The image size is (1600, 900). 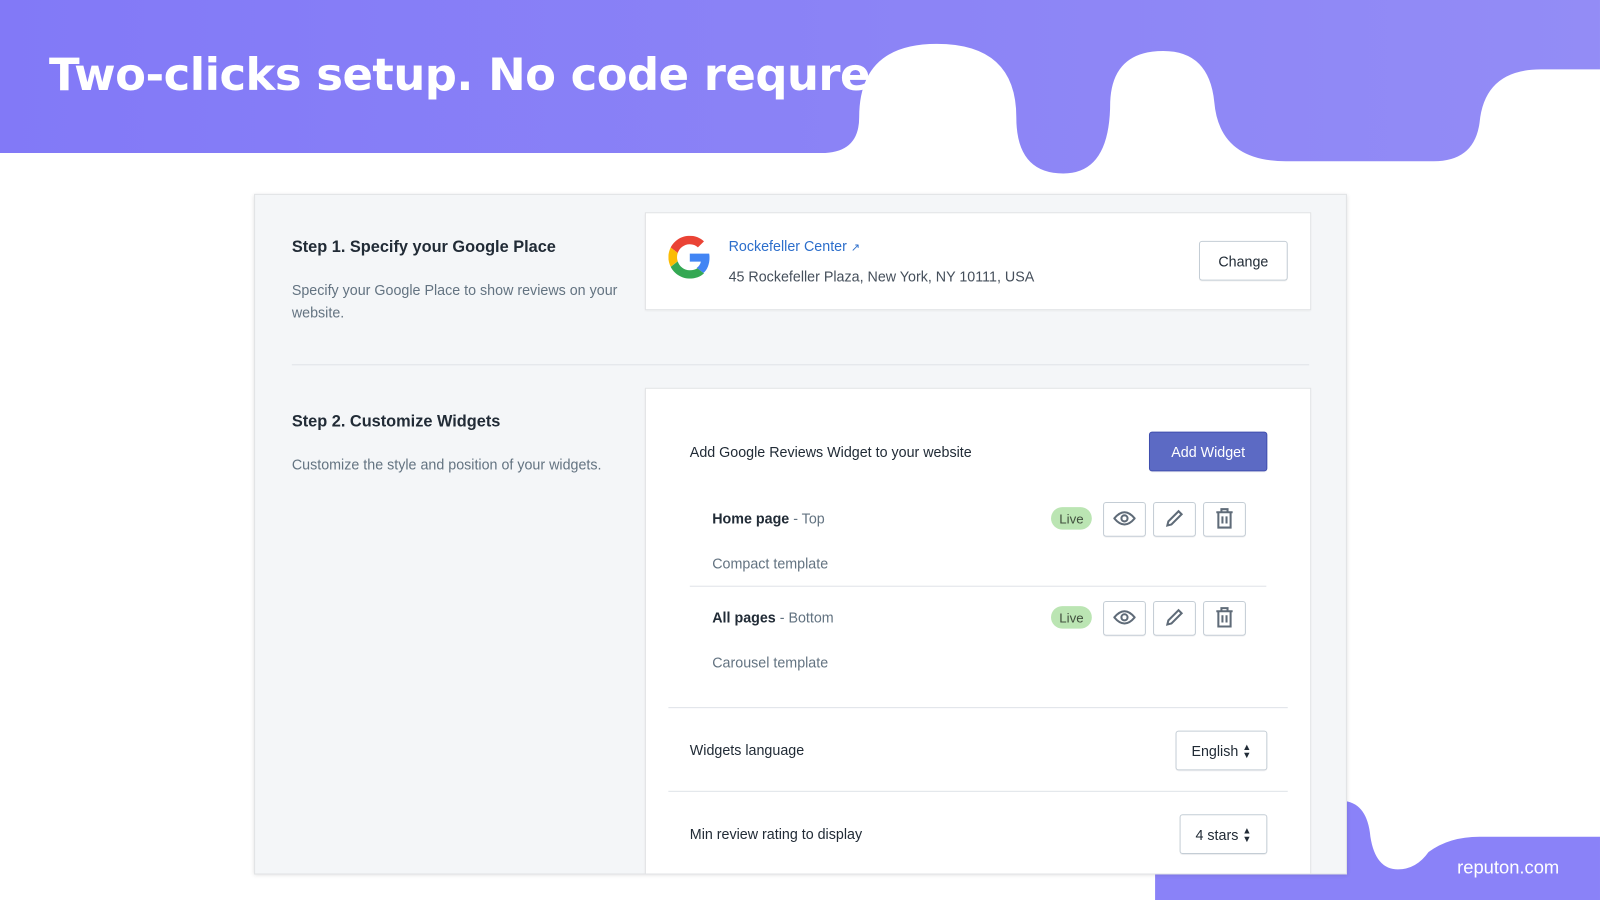 I want to click on google-logo-icon, so click(x=689, y=257).